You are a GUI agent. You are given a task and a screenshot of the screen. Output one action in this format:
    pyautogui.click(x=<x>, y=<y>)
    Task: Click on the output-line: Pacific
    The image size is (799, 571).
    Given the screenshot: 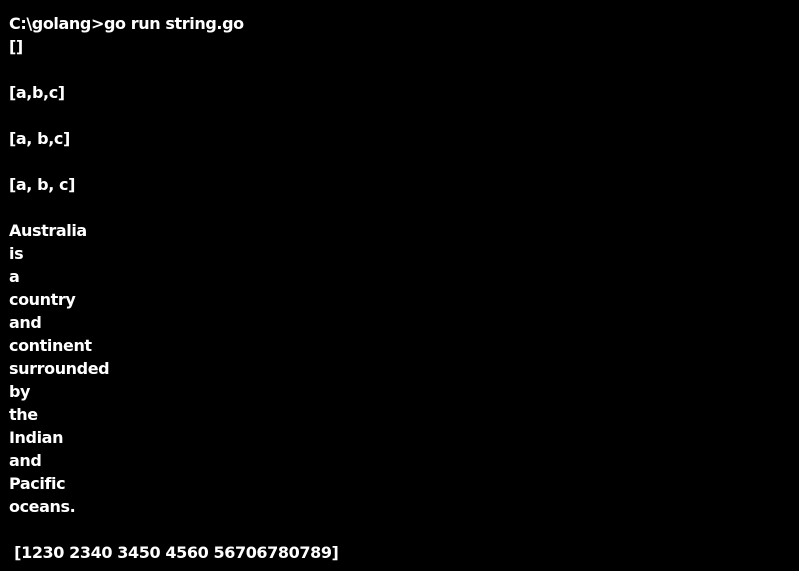 What is the action you would take?
    pyautogui.click(x=37, y=483)
    